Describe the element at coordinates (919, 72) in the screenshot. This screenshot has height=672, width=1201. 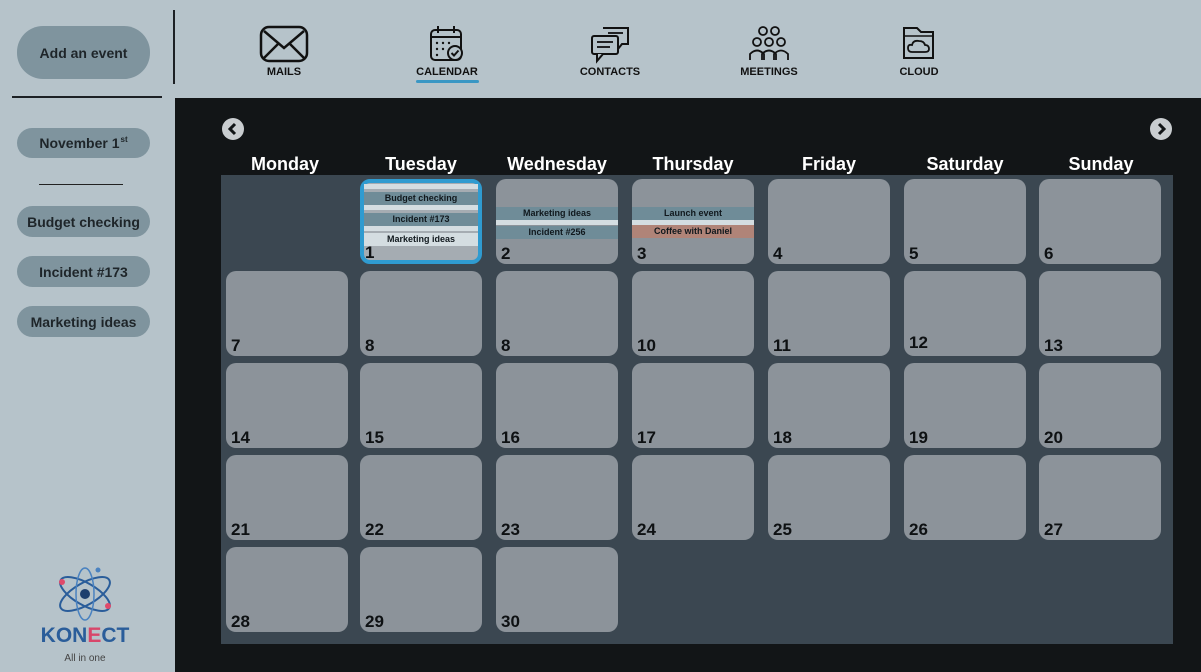
I see `nav-label: CLOUD` at that location.